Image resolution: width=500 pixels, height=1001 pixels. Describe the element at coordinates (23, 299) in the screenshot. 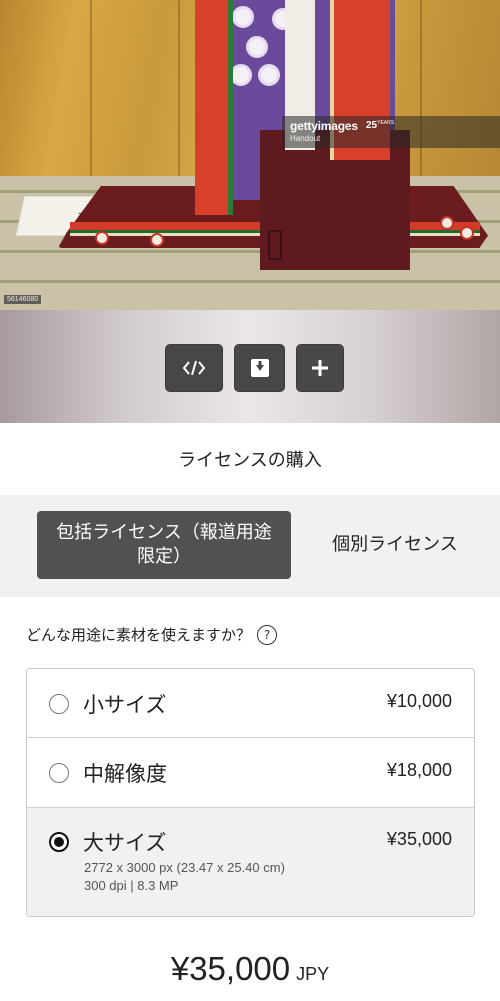

I see `image-id-label: 56146080` at that location.